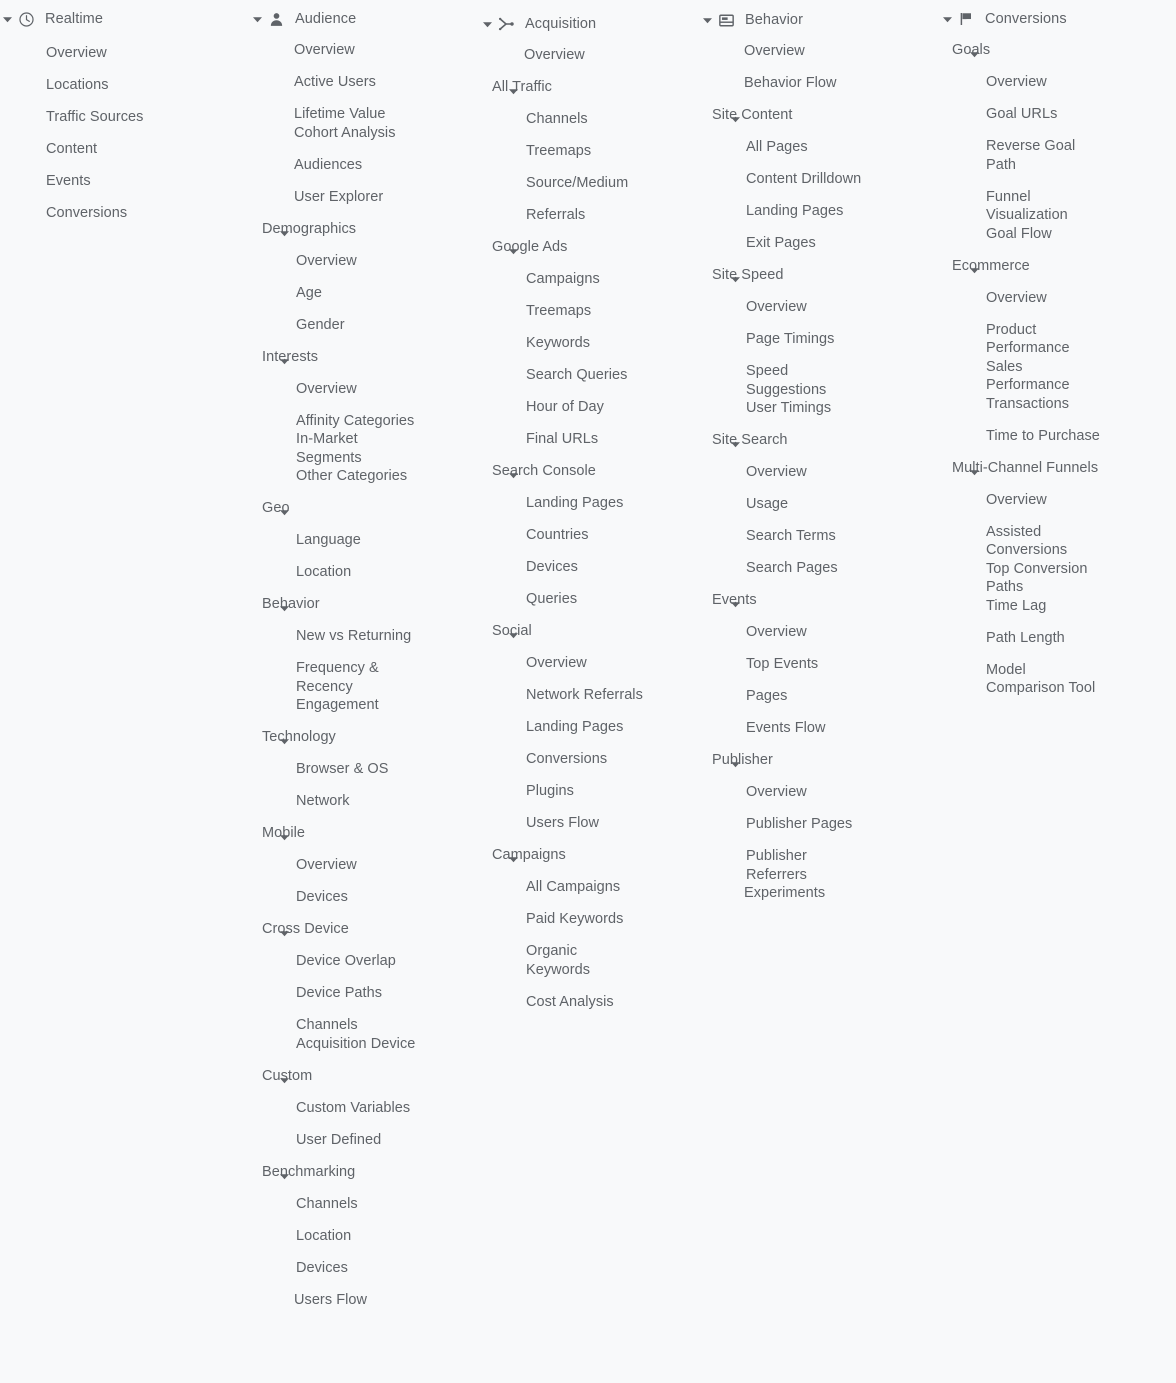  Describe the element at coordinates (820, 664) in the screenshot. I see `nav-item-top-events: Top Events` at that location.